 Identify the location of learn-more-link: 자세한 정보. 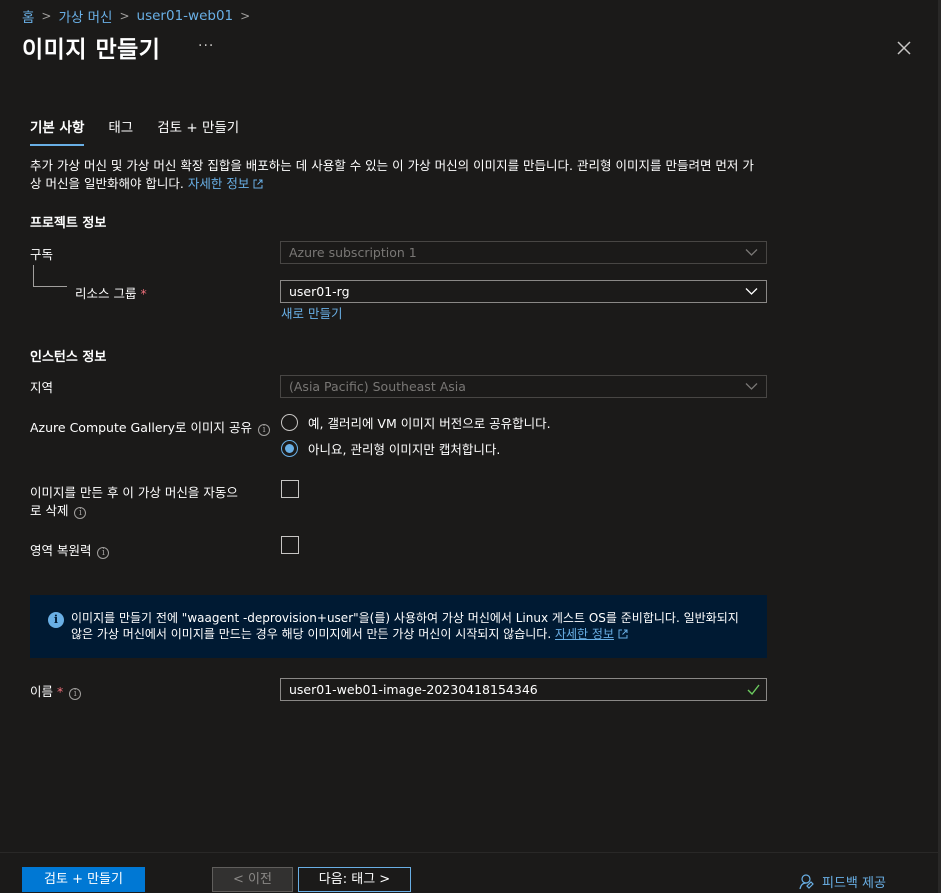
(218, 183).